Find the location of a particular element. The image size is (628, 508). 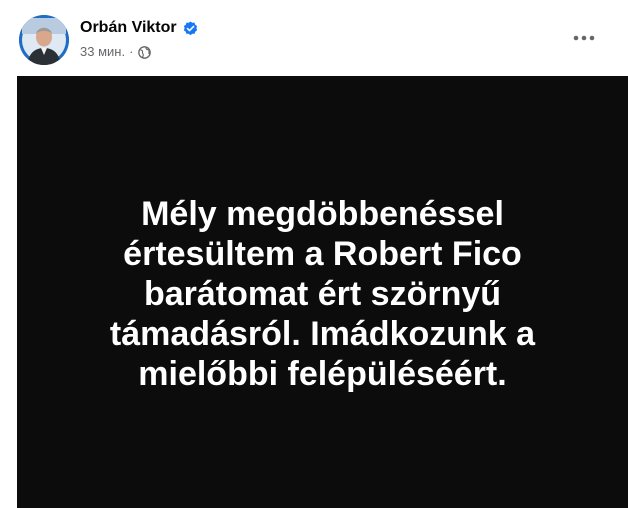

image-text-line: barátomat ért szörnyű is located at coordinates (322, 294).